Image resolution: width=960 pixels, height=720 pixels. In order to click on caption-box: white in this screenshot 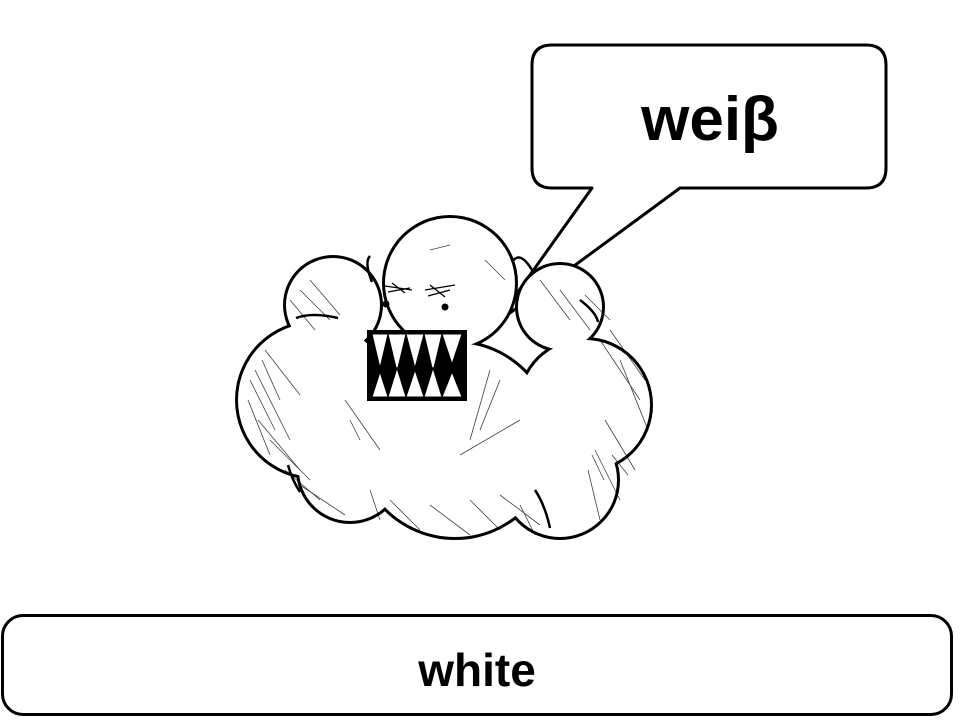, I will do `click(477, 665)`.